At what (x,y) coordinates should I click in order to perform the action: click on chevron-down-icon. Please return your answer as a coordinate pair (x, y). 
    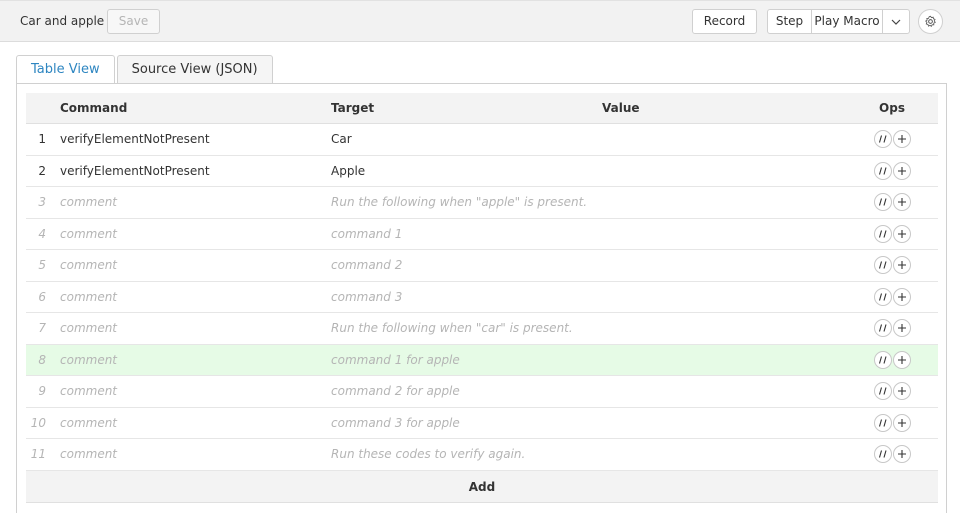
    Looking at the image, I should click on (896, 22).